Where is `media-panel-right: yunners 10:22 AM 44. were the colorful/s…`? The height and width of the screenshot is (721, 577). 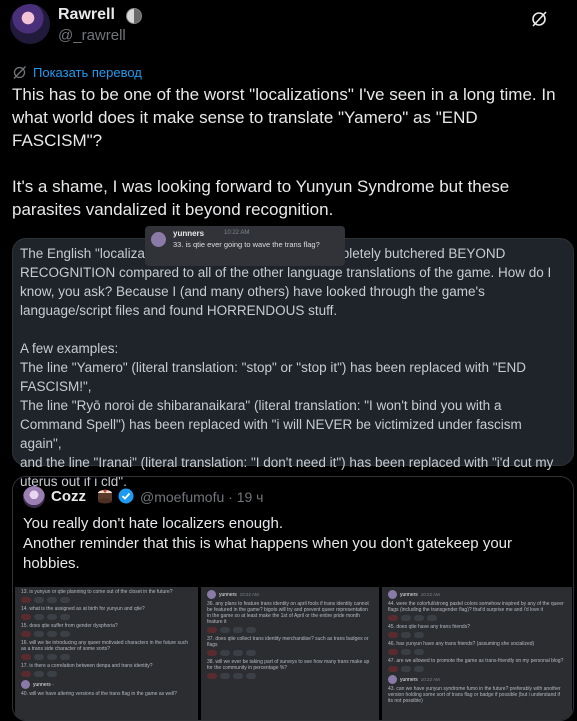
media-panel-right: yunners 10:22 AM 44. were the colorful/s… is located at coordinates (477, 653).